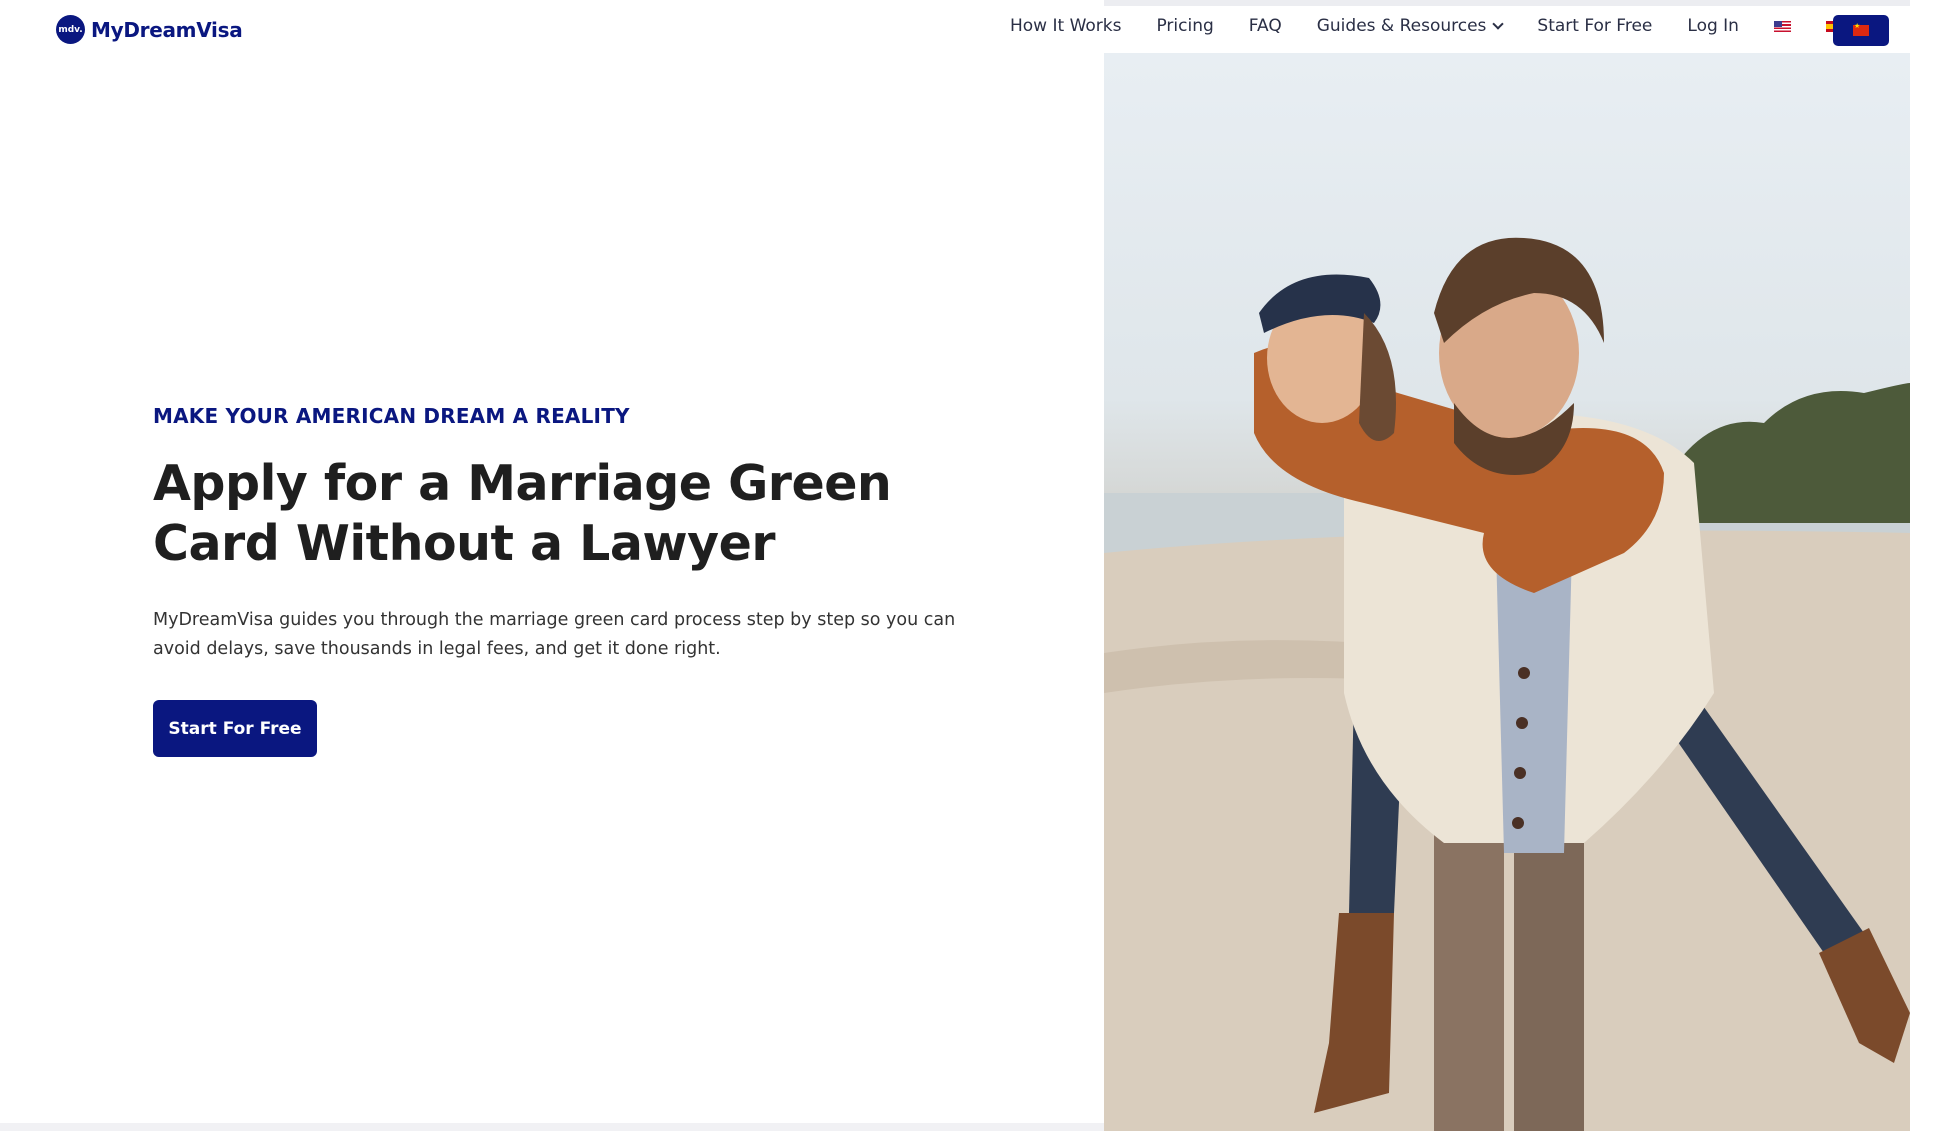 Image resolution: width=1940 pixels, height=1131 pixels. I want to click on start-for-free-button: Start For Free, so click(235, 728).